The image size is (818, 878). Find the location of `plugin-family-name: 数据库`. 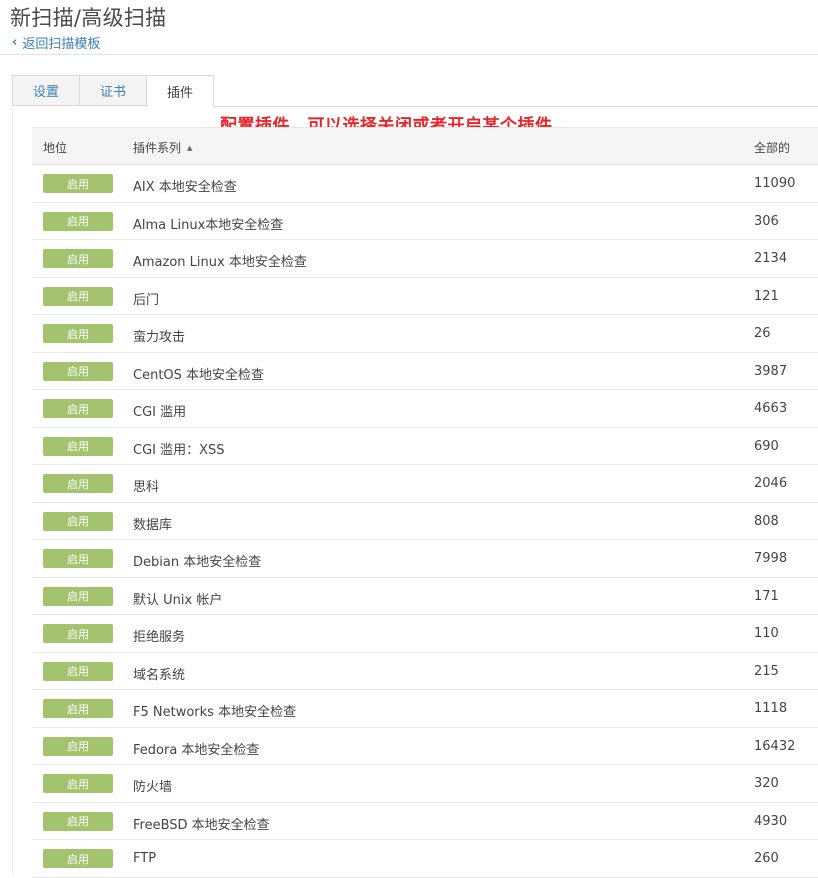

plugin-family-name: 数据库 is located at coordinates (152, 523).